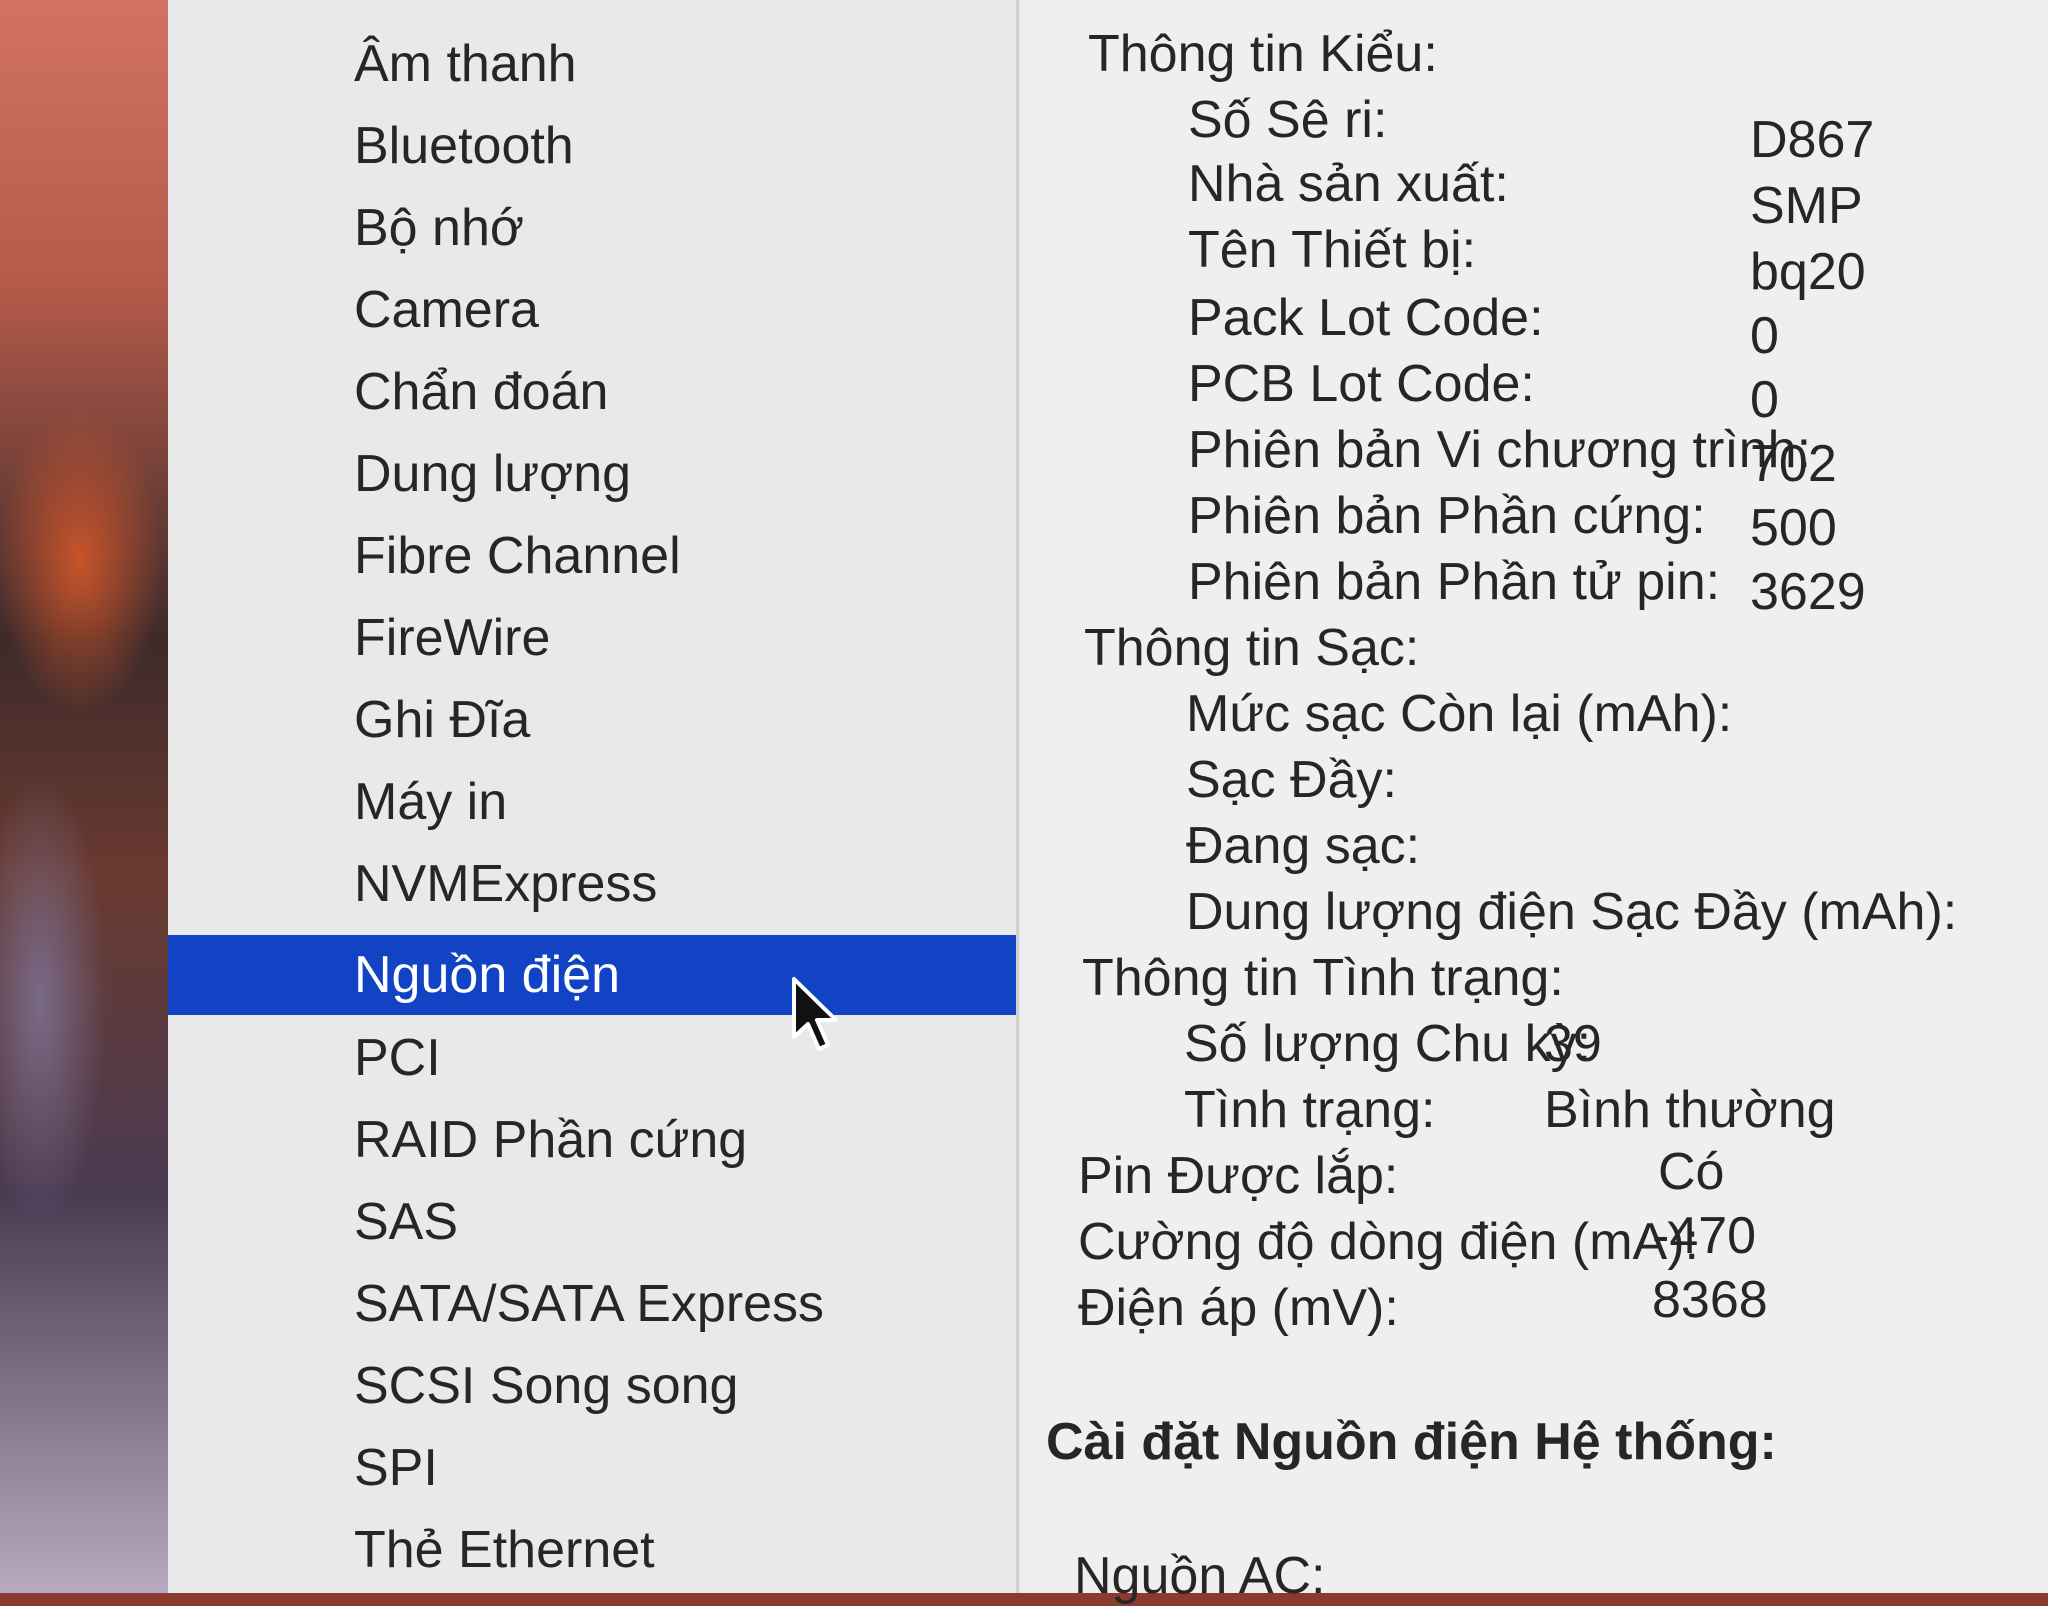 The width and height of the screenshot is (2048, 1606). I want to click on condition-value: Bình thường, so click(1690, 1110).